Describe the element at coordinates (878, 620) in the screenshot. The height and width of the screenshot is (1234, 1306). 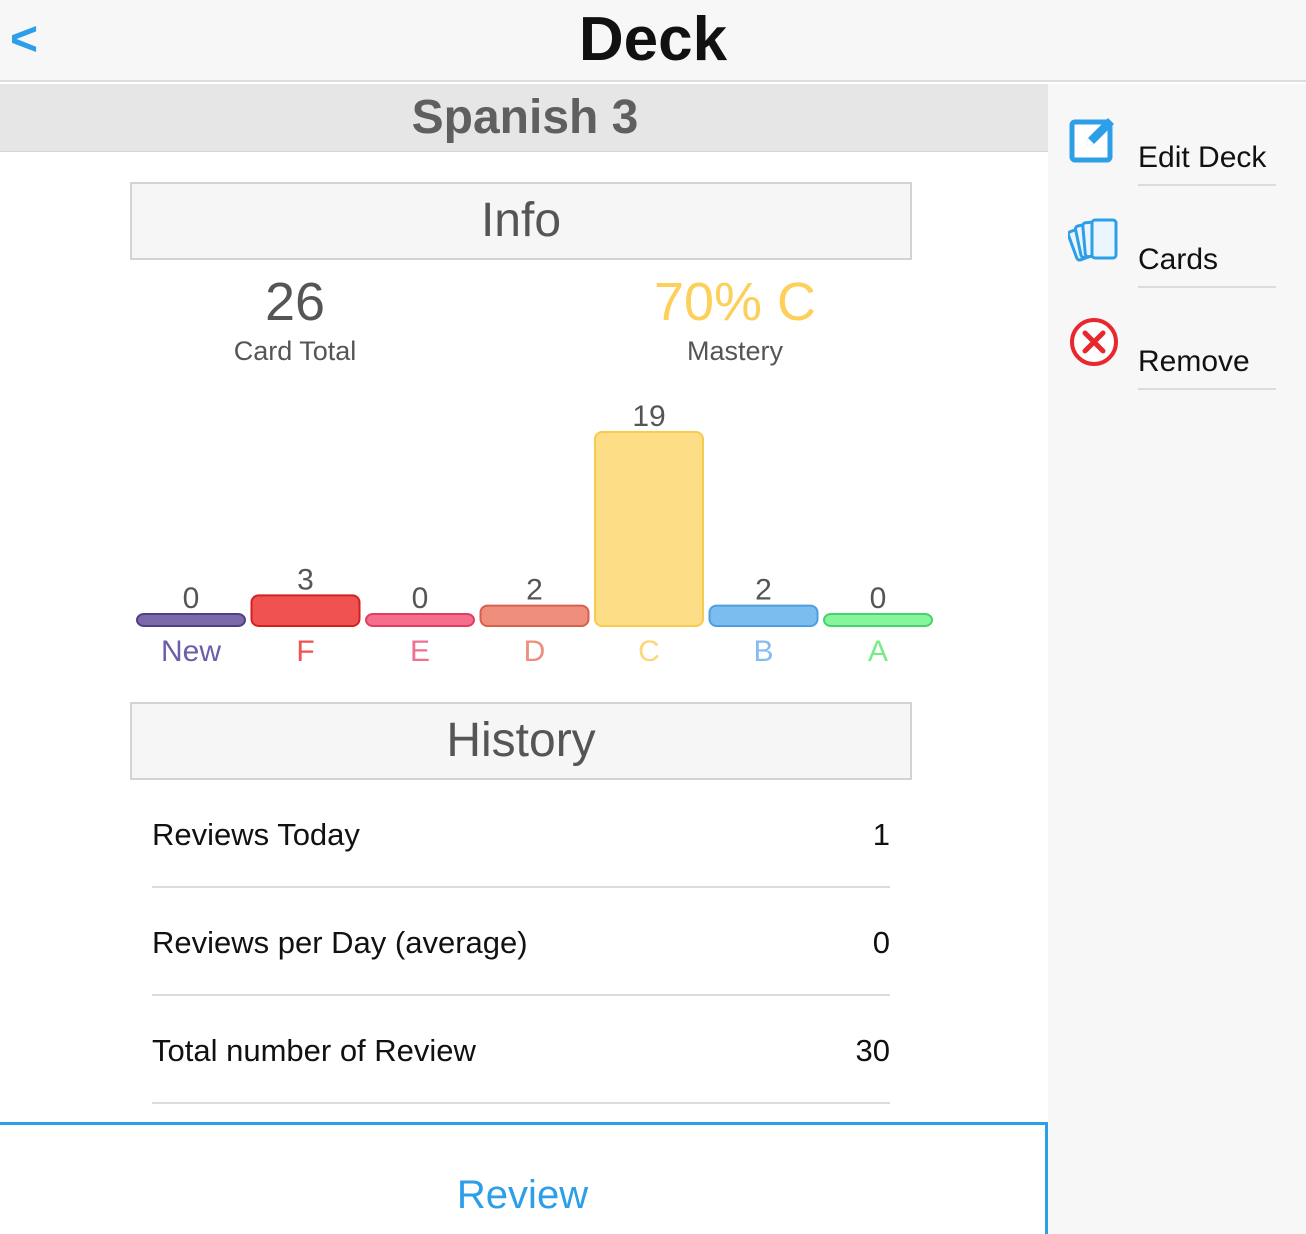
I see `bar-a` at that location.